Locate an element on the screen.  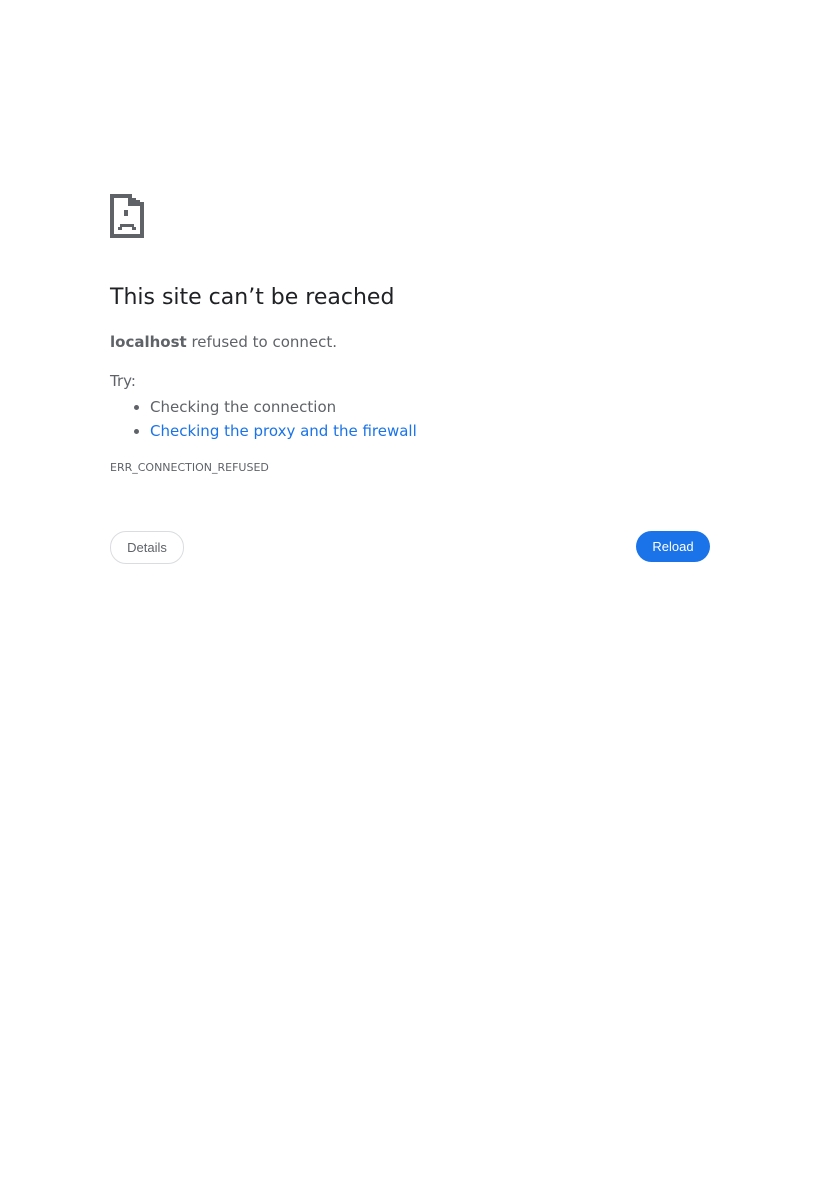
error-summary: localhost refused to connect. is located at coordinates (223, 342).